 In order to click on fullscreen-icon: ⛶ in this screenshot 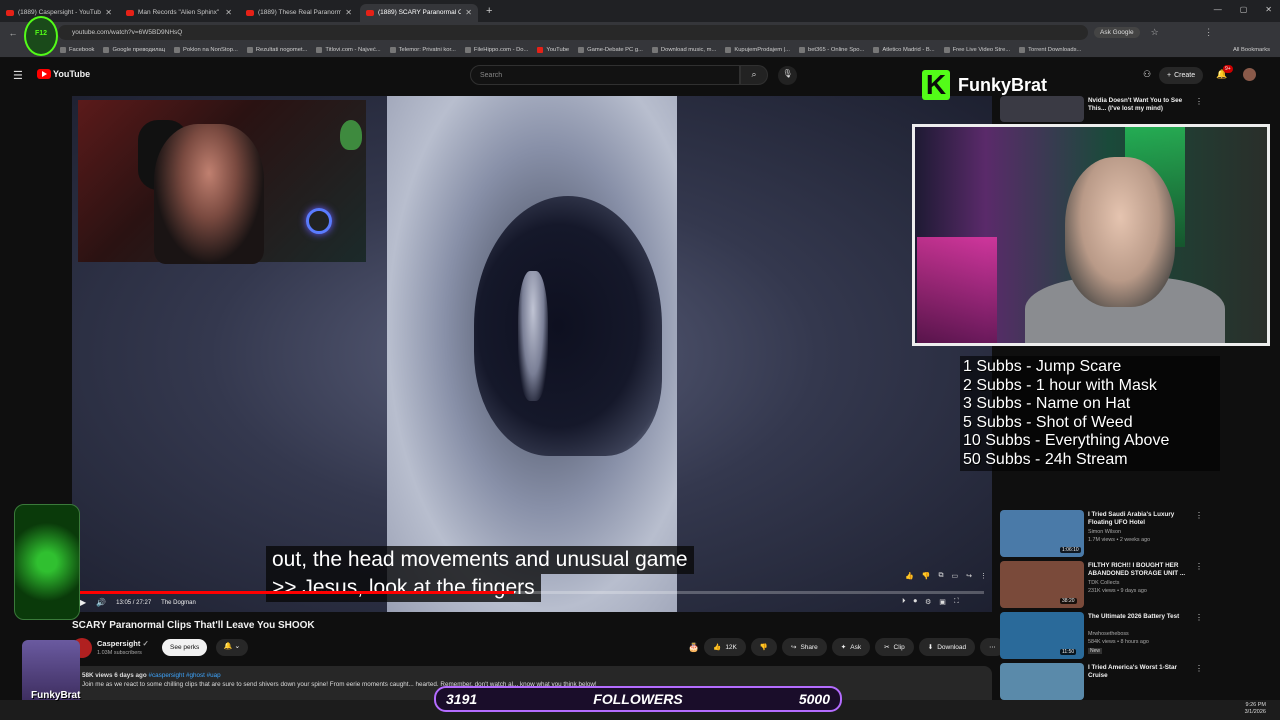, I will do `click(956, 602)`.